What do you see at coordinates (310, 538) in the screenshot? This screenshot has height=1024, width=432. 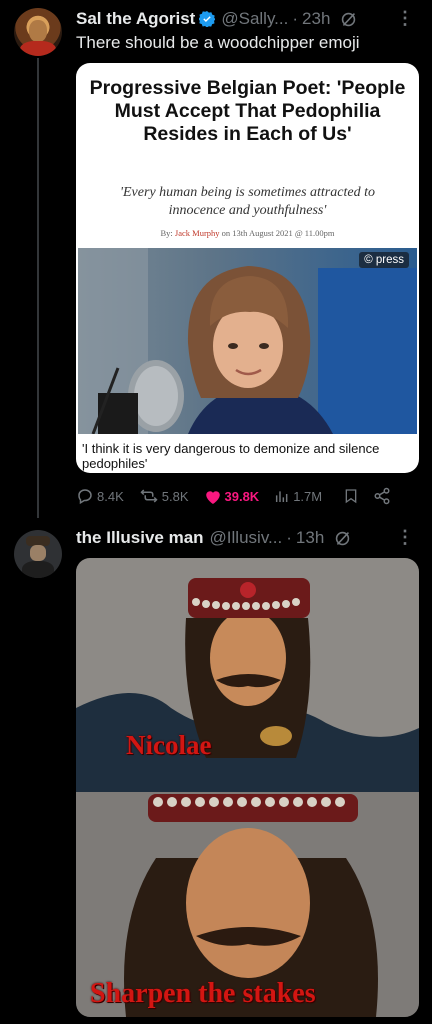 I see `timestamp: 13h` at bounding box center [310, 538].